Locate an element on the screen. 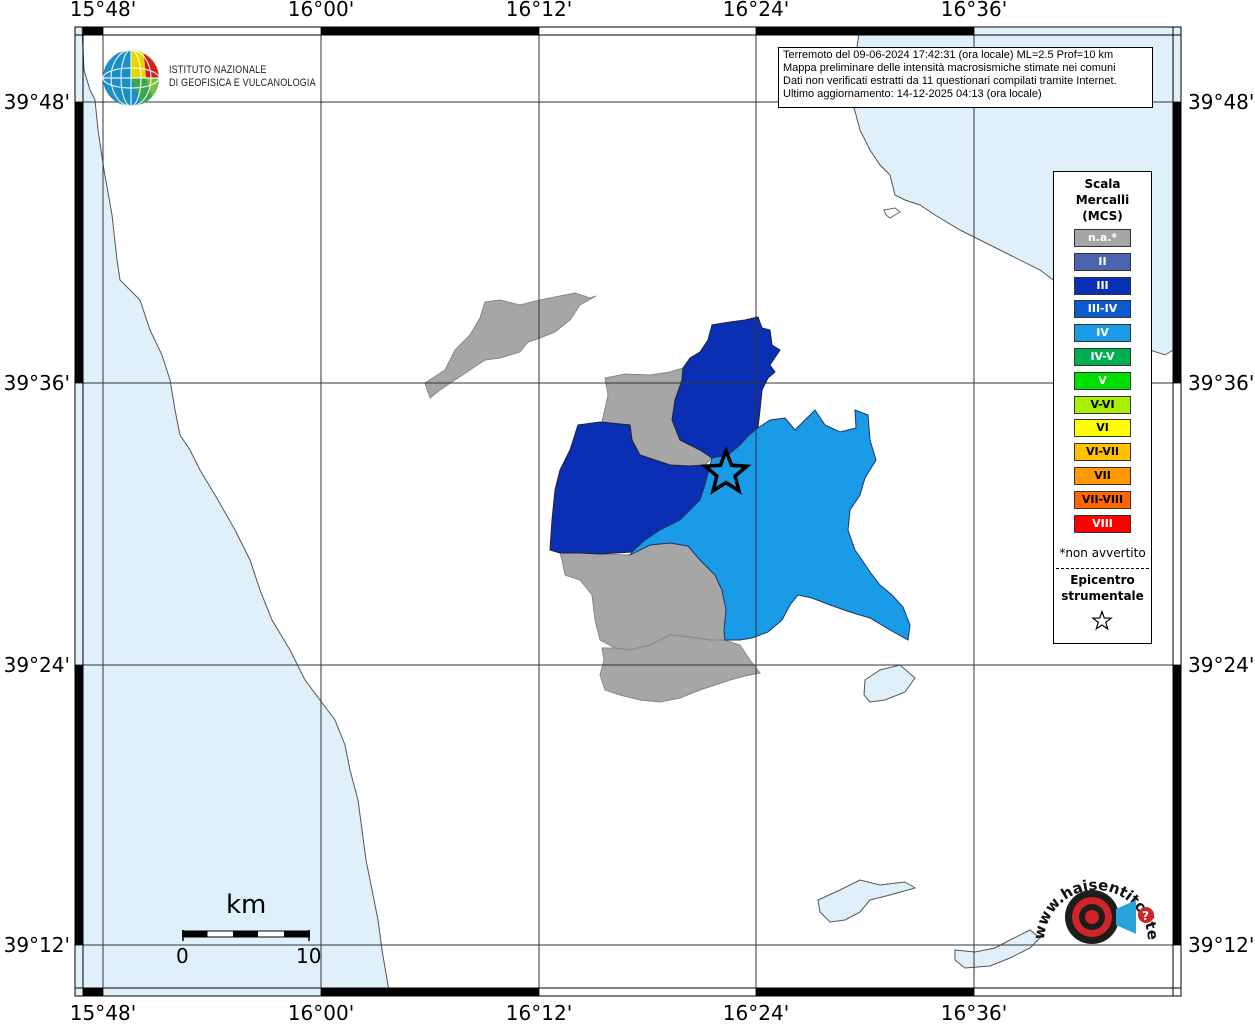 The width and height of the screenshot is (1255, 1024). longitude-labels-top: 15°48' 16°00' 16°12' 16°24' 16°36' is located at coordinates (538, 10).